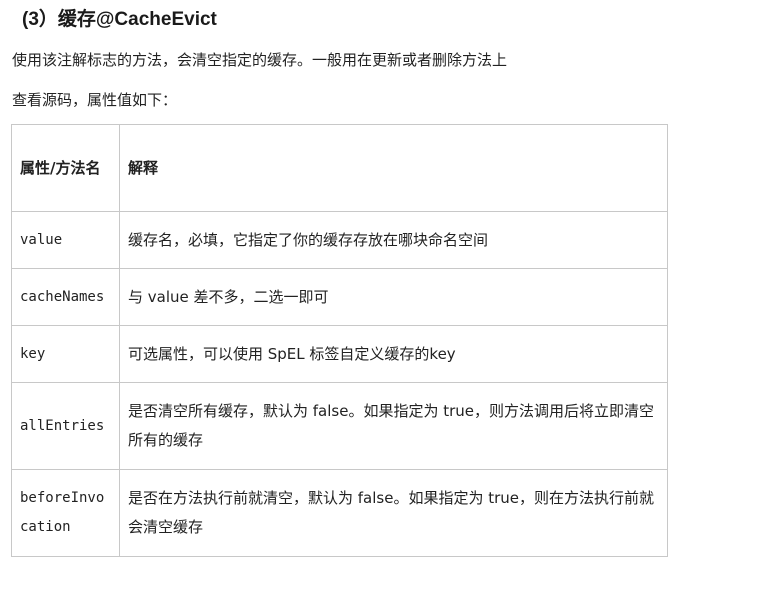 This screenshot has height=592, width=765. Describe the element at coordinates (65, 354) in the screenshot. I see `attribute-name-cell: key` at that location.